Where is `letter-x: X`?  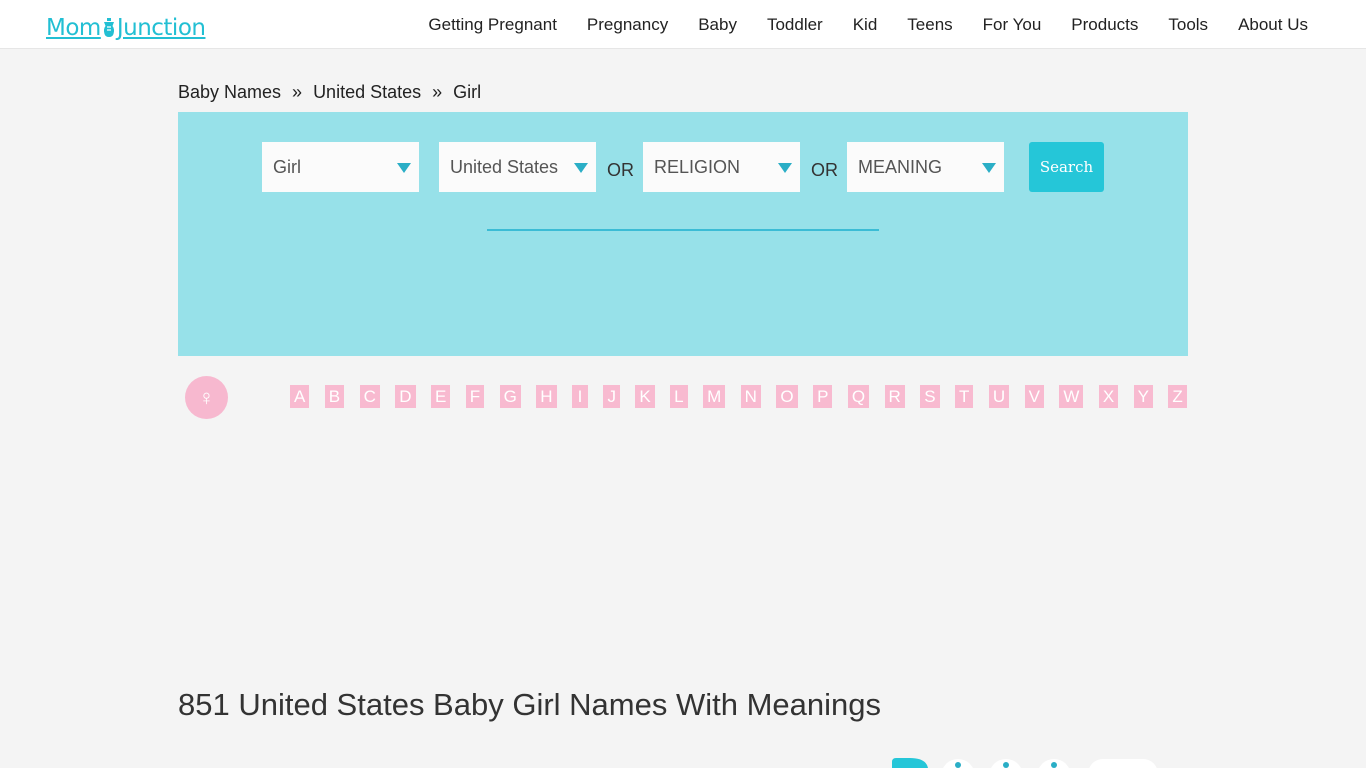
letter-x: X is located at coordinates (1108, 396).